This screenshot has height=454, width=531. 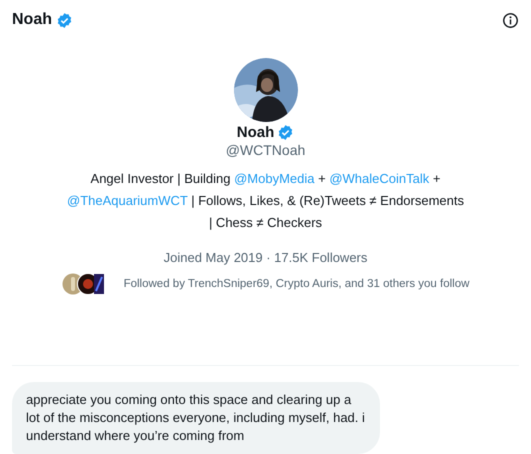 I want to click on conversation-title: Noah, so click(x=32, y=20).